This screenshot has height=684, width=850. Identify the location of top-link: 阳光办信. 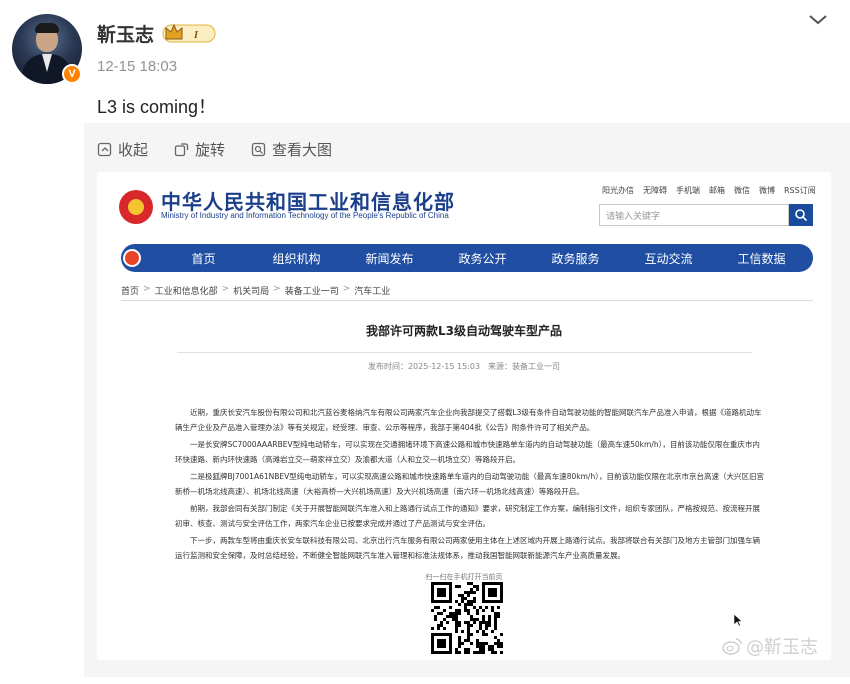
(618, 190).